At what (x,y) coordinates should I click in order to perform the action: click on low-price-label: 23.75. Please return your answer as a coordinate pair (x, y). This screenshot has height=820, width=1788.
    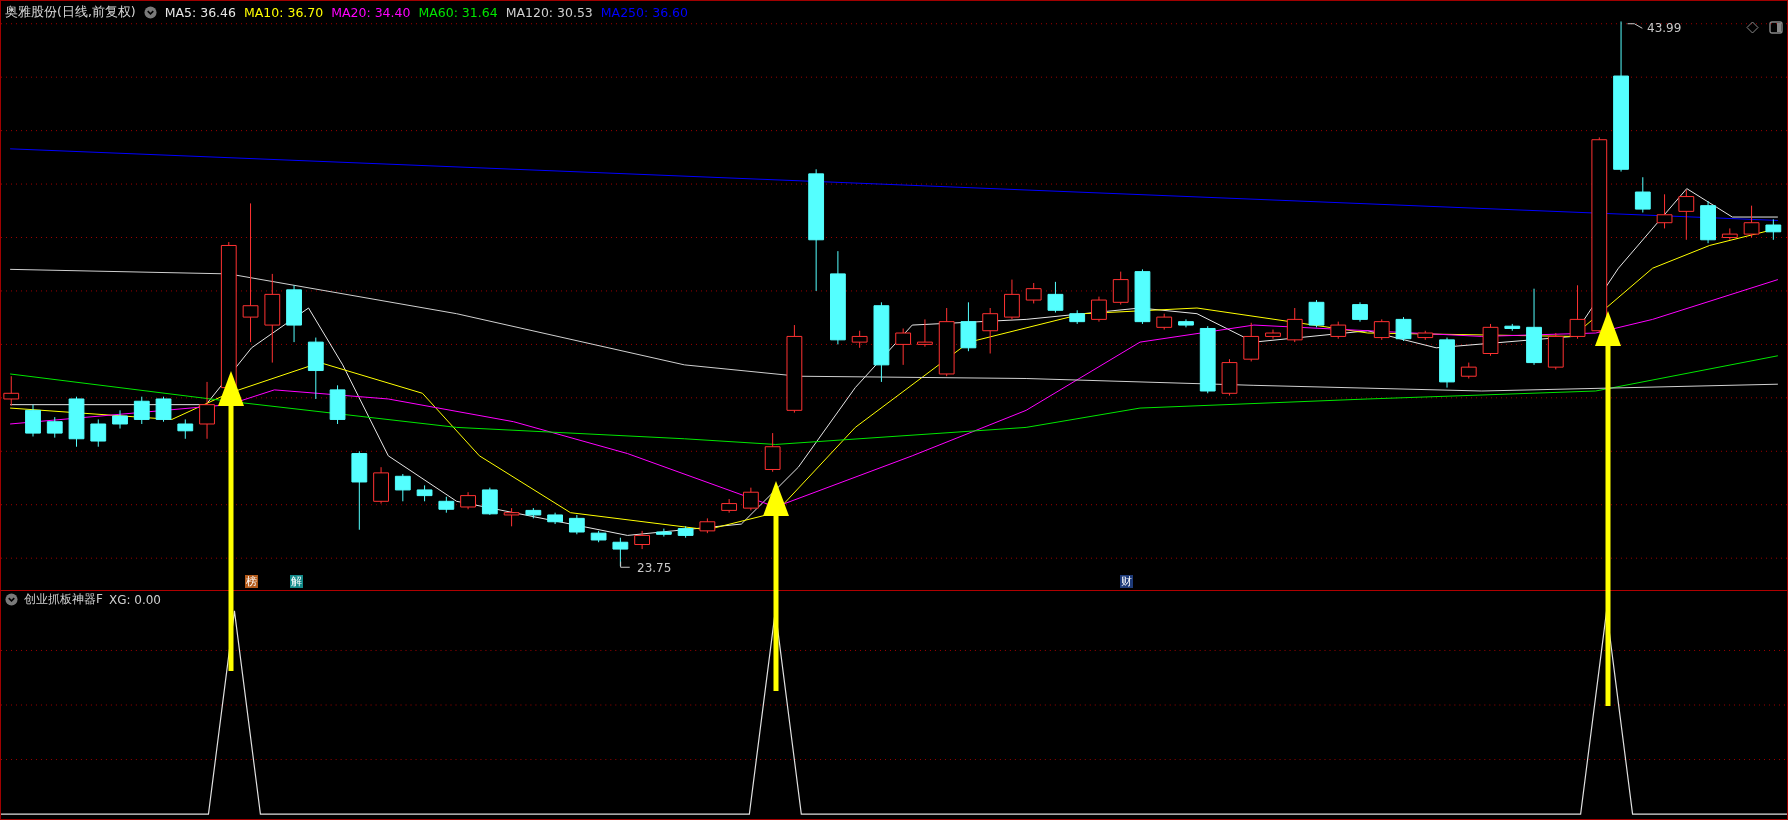
    Looking at the image, I should click on (654, 568).